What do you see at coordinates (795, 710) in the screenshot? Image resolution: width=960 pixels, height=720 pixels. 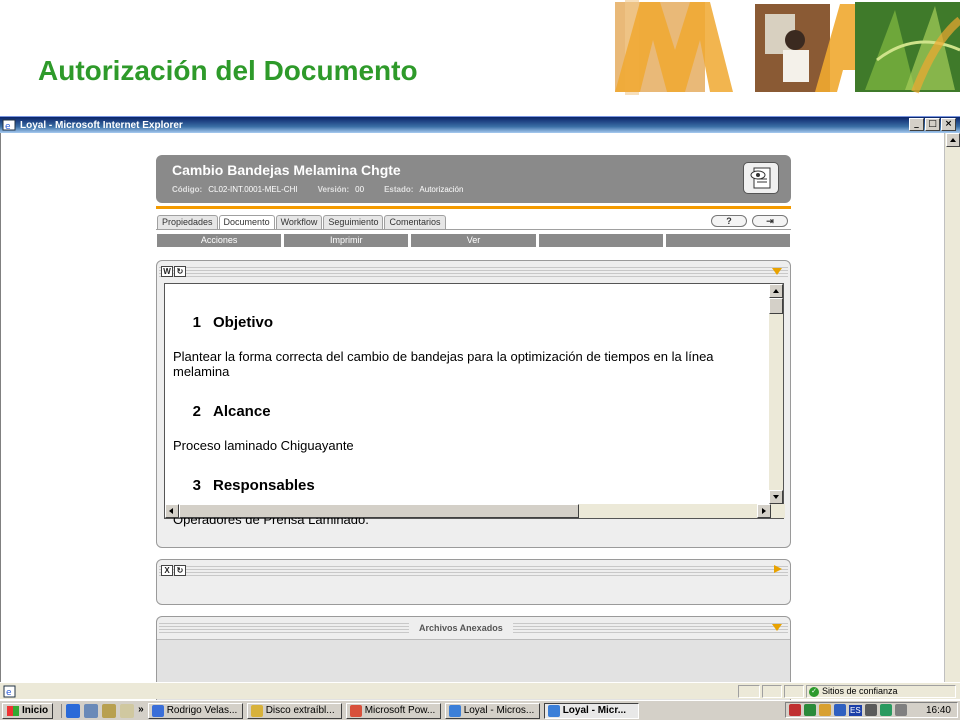 I see `tray-app-icon` at bounding box center [795, 710].